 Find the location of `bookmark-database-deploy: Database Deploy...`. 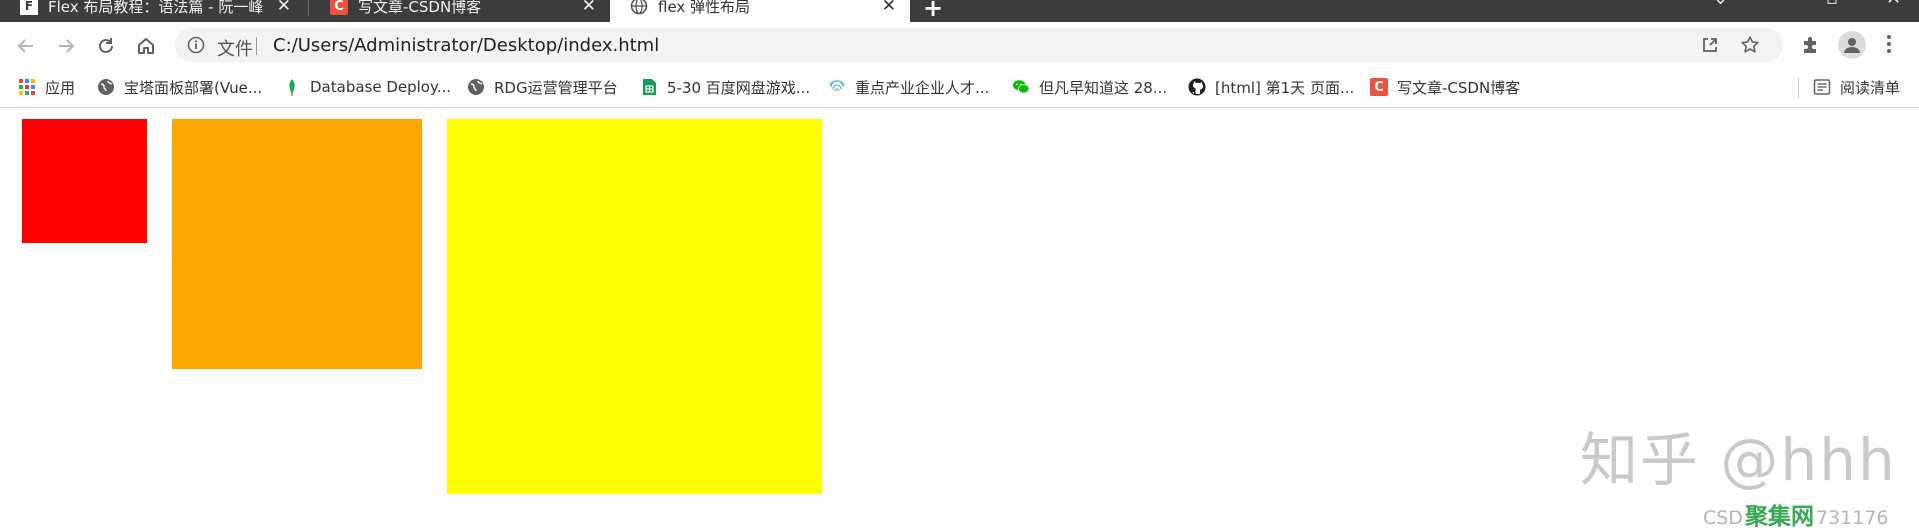

bookmark-database-deploy: Database Deploy... is located at coordinates (367, 87).